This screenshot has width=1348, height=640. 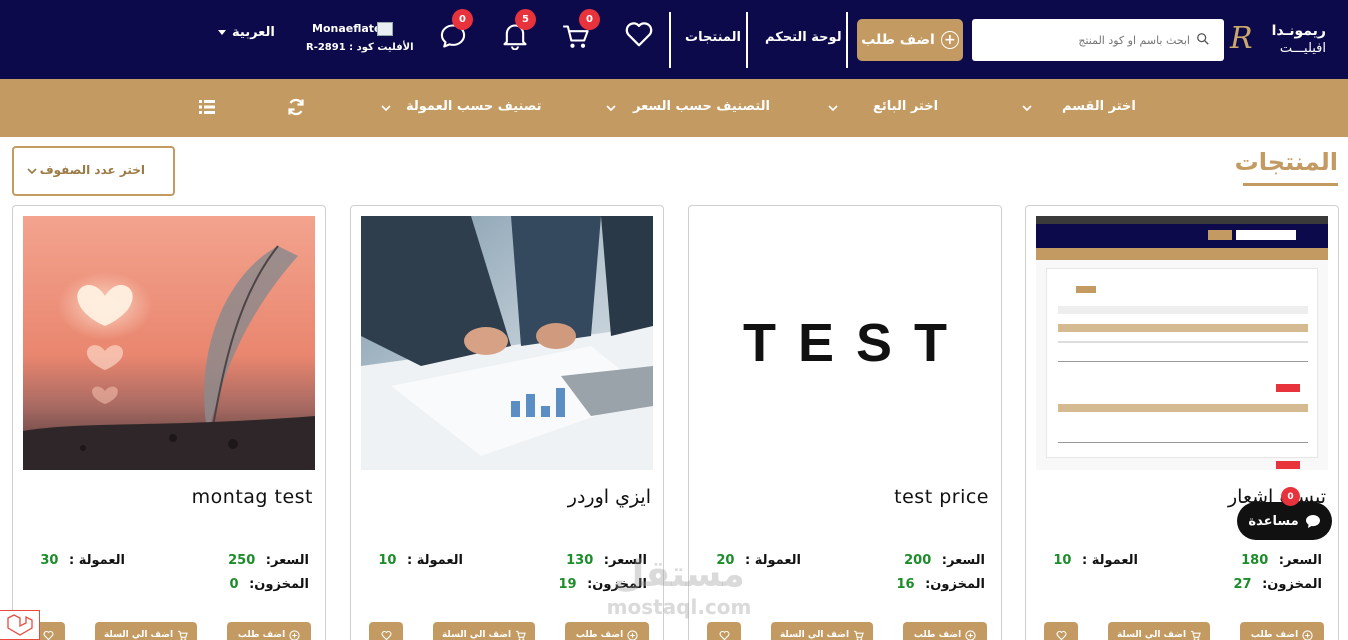 I want to click on text-image: TEST, so click(x=845, y=343).